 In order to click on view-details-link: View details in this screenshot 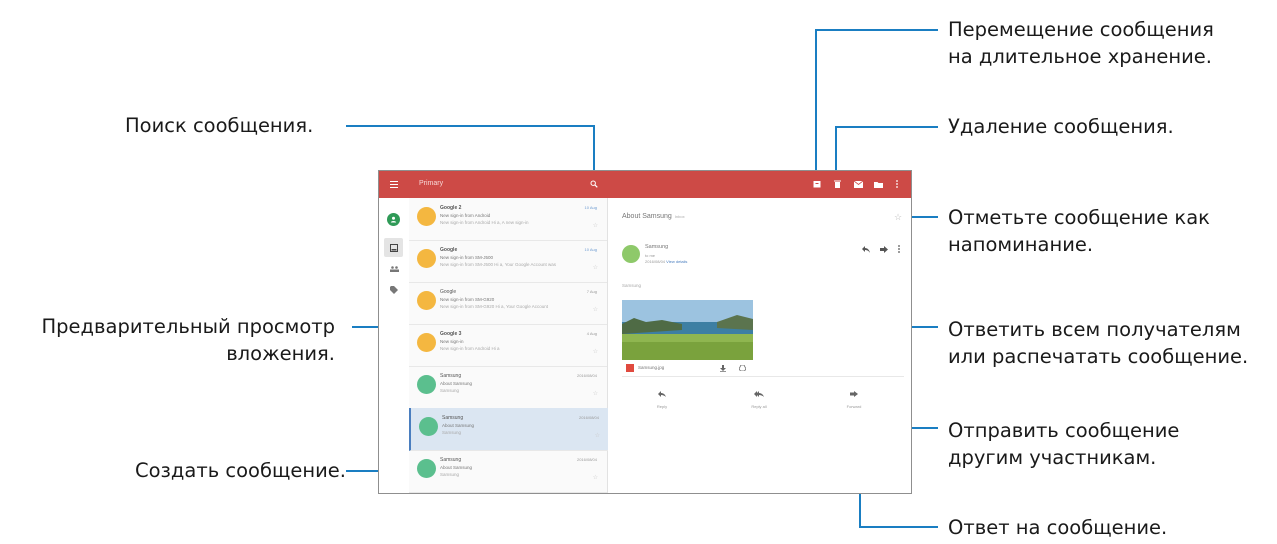, I will do `click(676, 261)`.